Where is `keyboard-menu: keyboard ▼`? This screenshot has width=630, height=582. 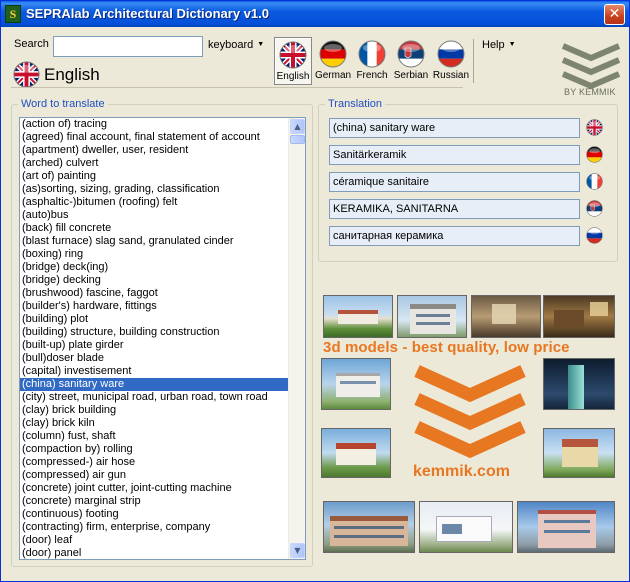 keyboard-menu: keyboard ▼ is located at coordinates (236, 45).